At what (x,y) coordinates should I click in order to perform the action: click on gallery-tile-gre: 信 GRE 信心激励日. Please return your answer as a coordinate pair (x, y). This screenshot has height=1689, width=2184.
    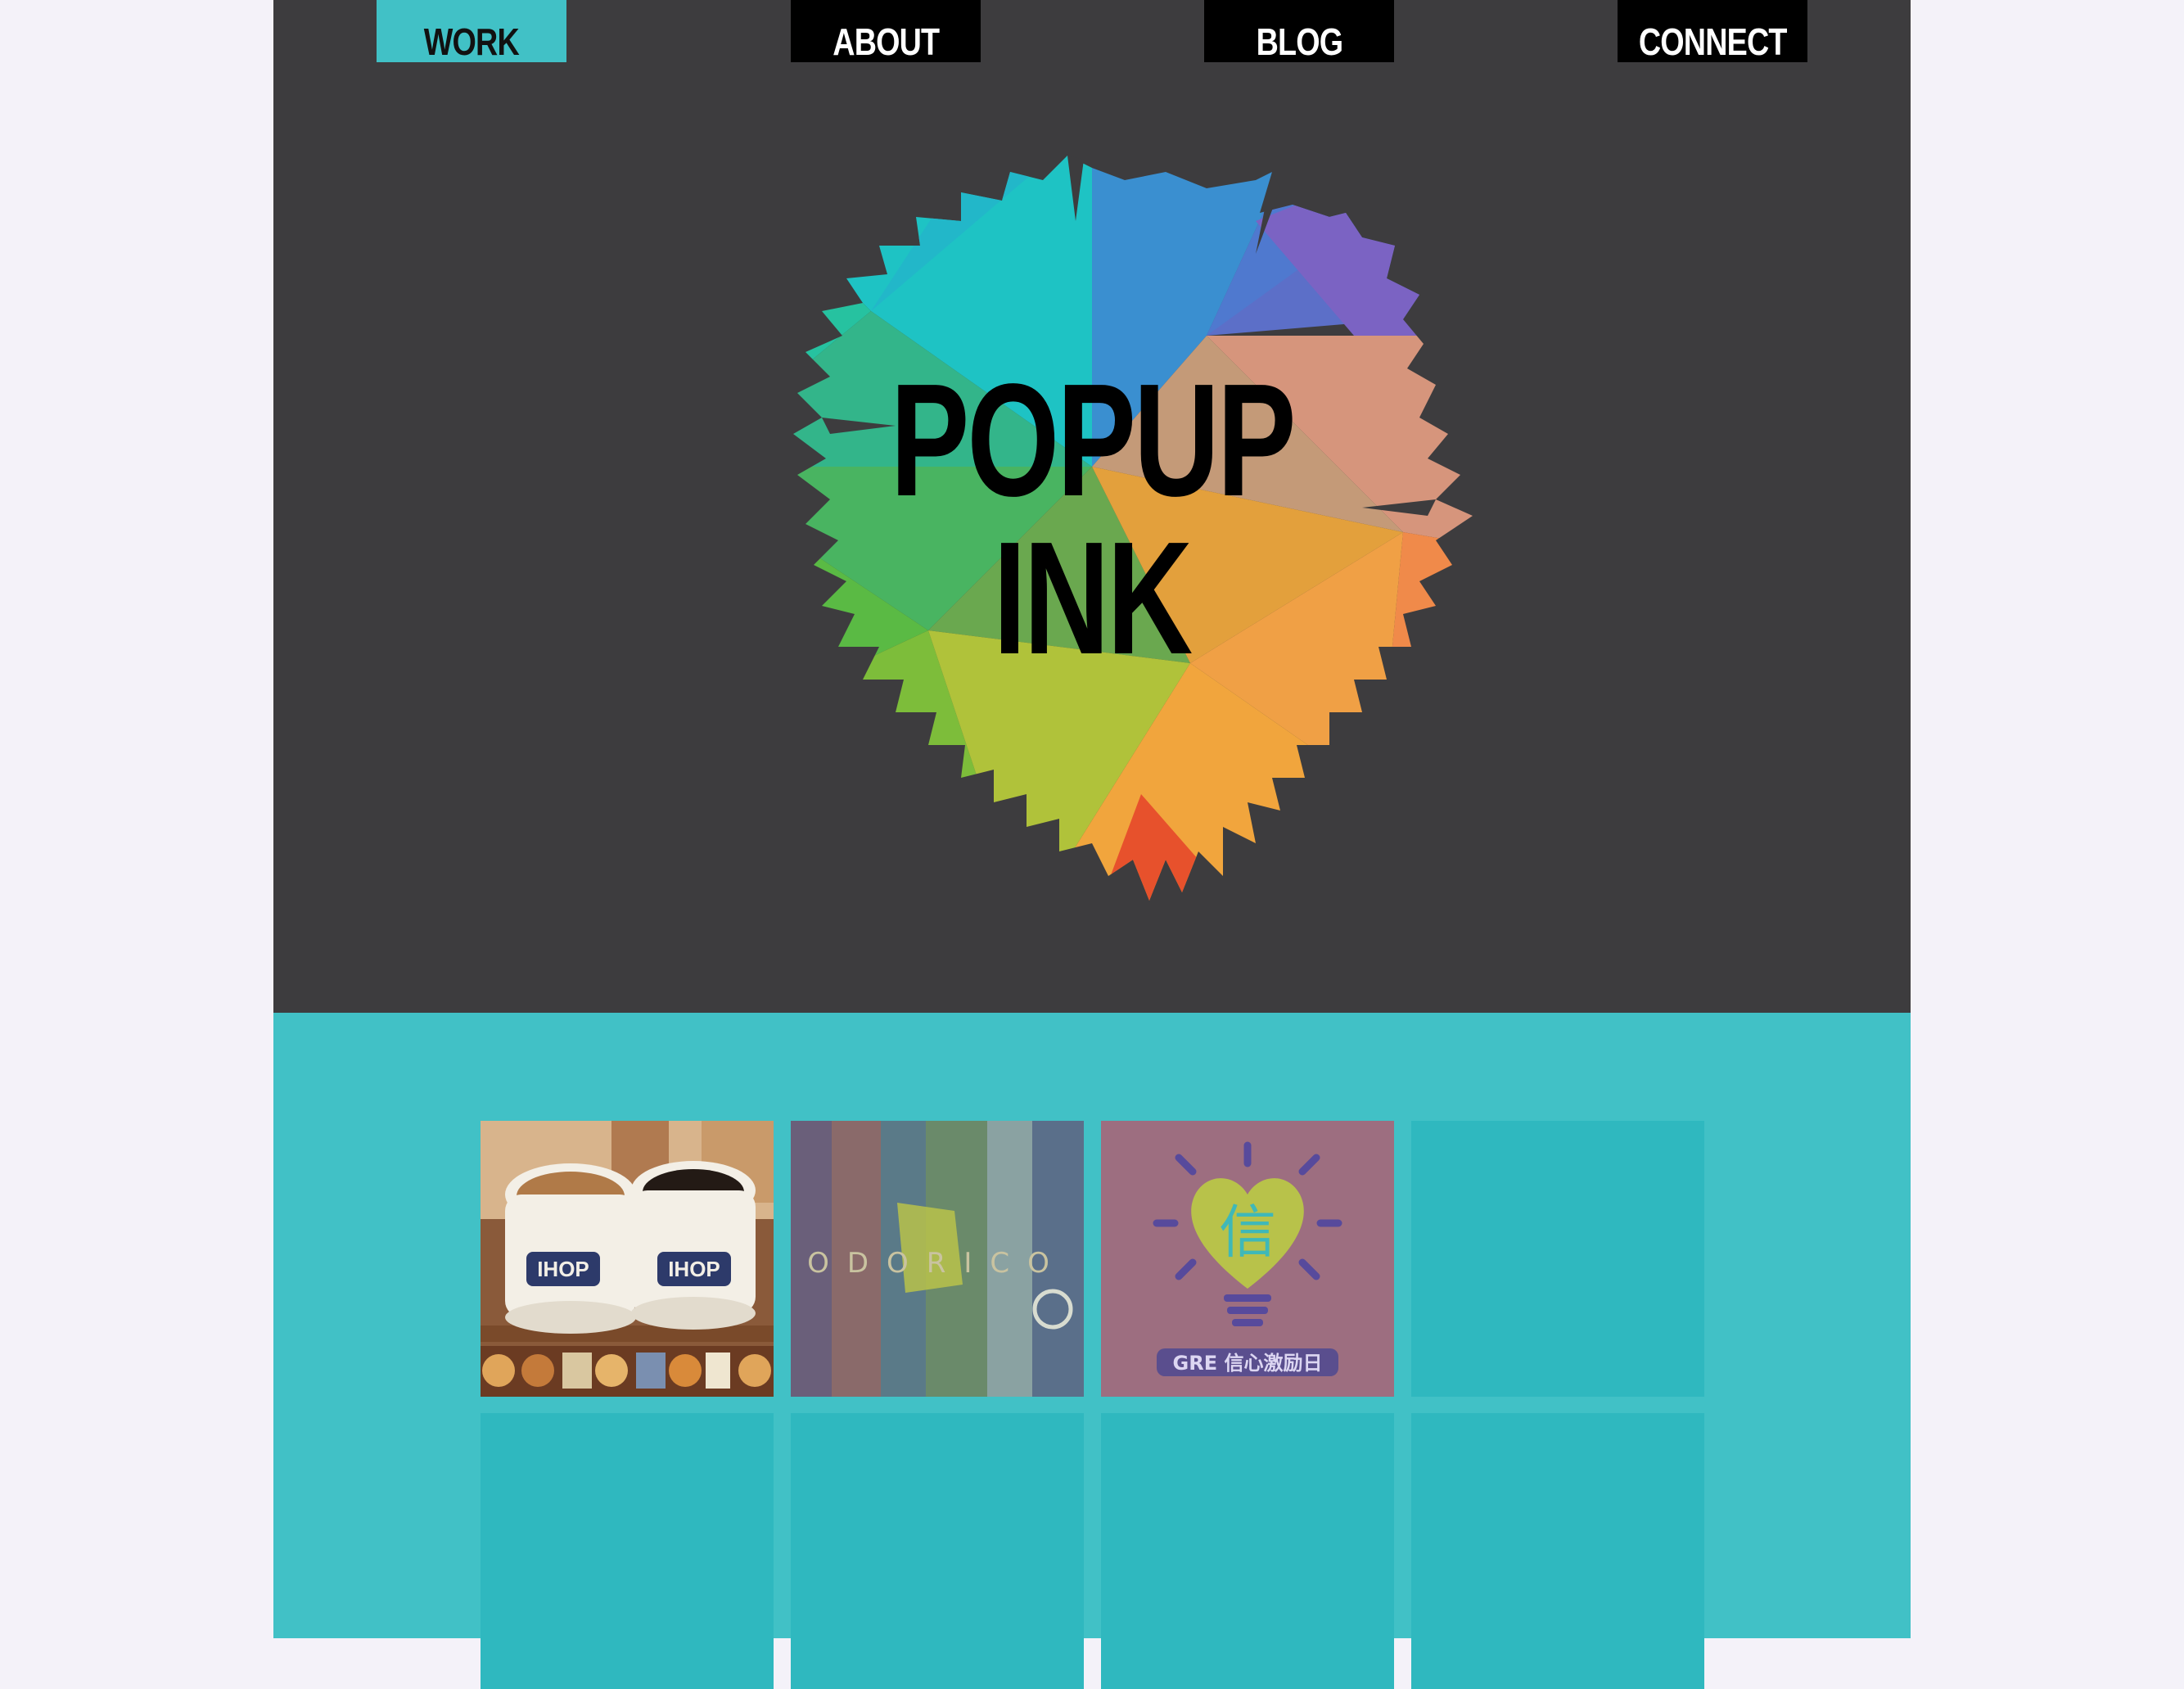
    Looking at the image, I should click on (1247, 1259).